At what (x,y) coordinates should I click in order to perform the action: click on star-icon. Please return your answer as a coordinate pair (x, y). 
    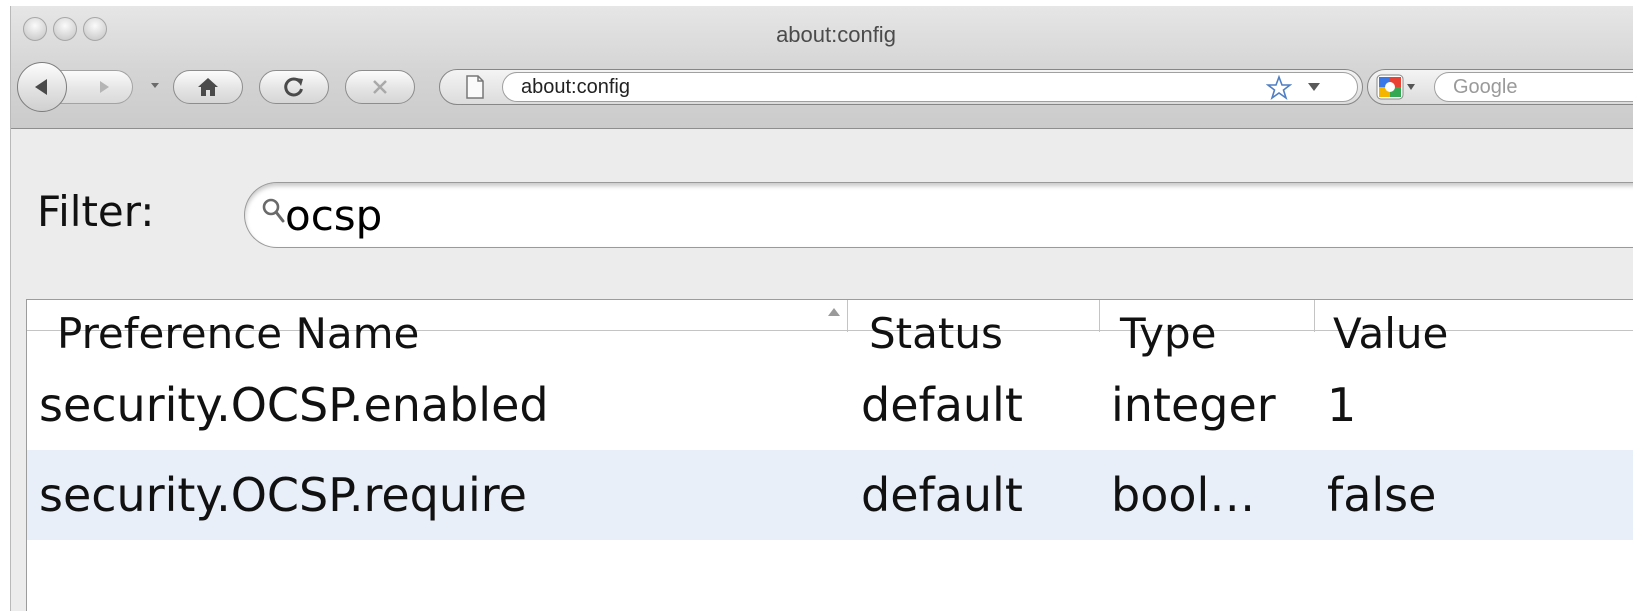
    Looking at the image, I should click on (1279, 88).